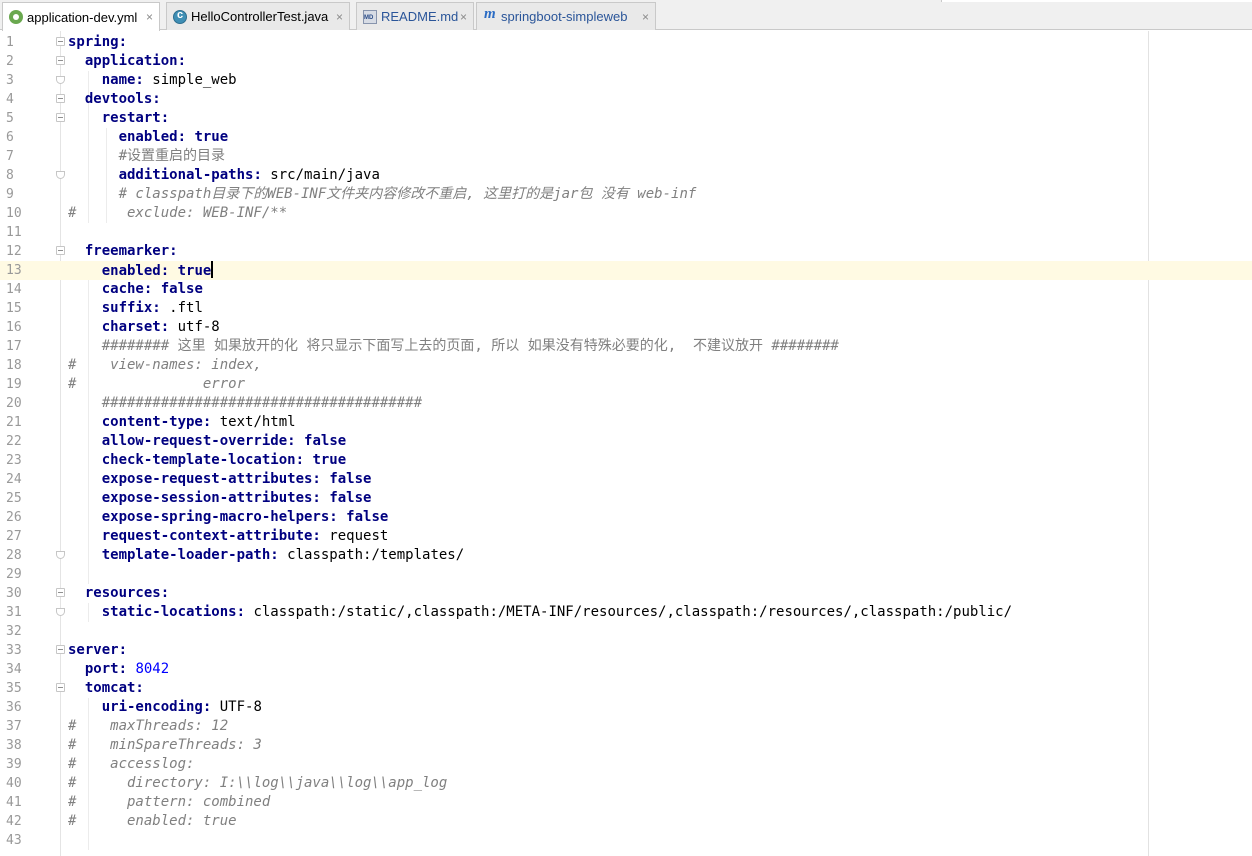 The image size is (1252, 856). Describe the element at coordinates (626, 175) in the screenshot. I see `code-line: 8 additional-paths: src/main/java` at that location.